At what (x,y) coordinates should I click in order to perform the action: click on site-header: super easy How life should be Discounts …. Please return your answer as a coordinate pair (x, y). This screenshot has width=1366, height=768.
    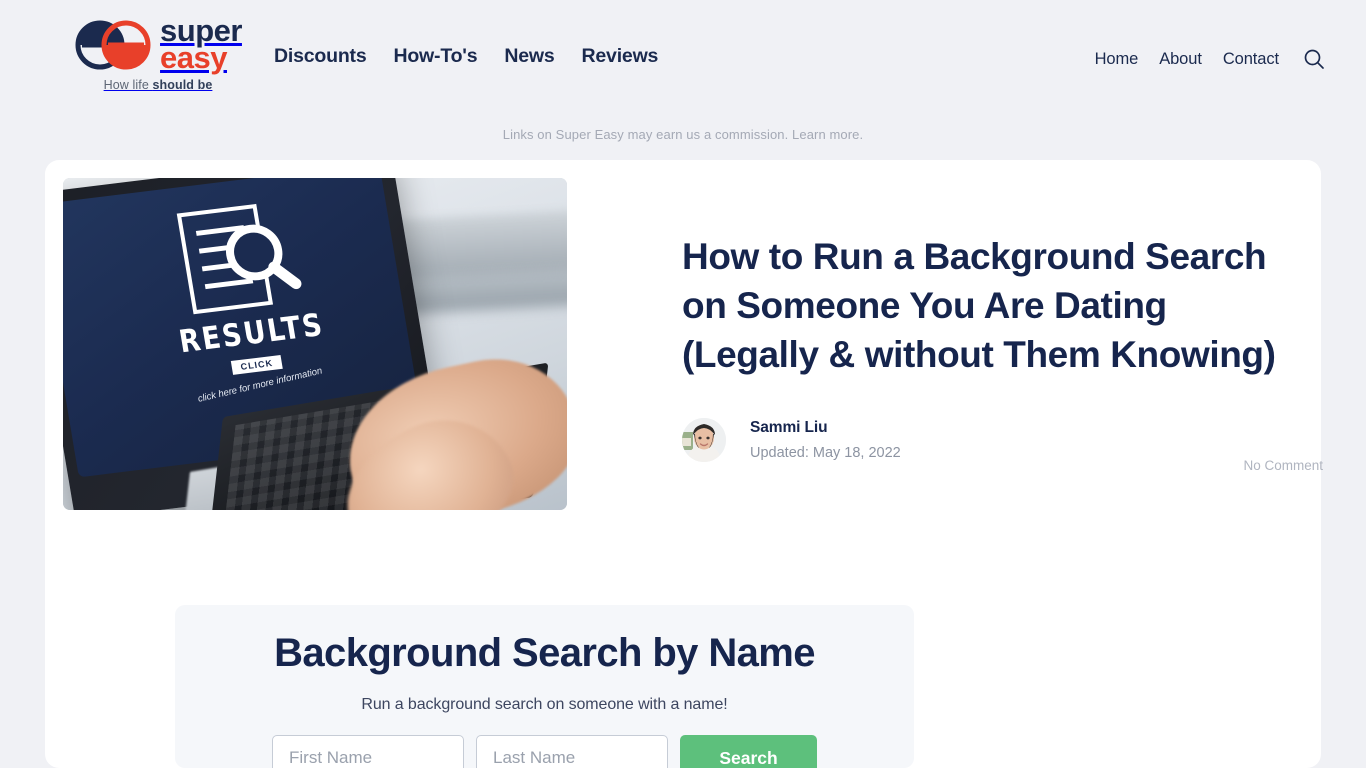
    Looking at the image, I should click on (683, 56).